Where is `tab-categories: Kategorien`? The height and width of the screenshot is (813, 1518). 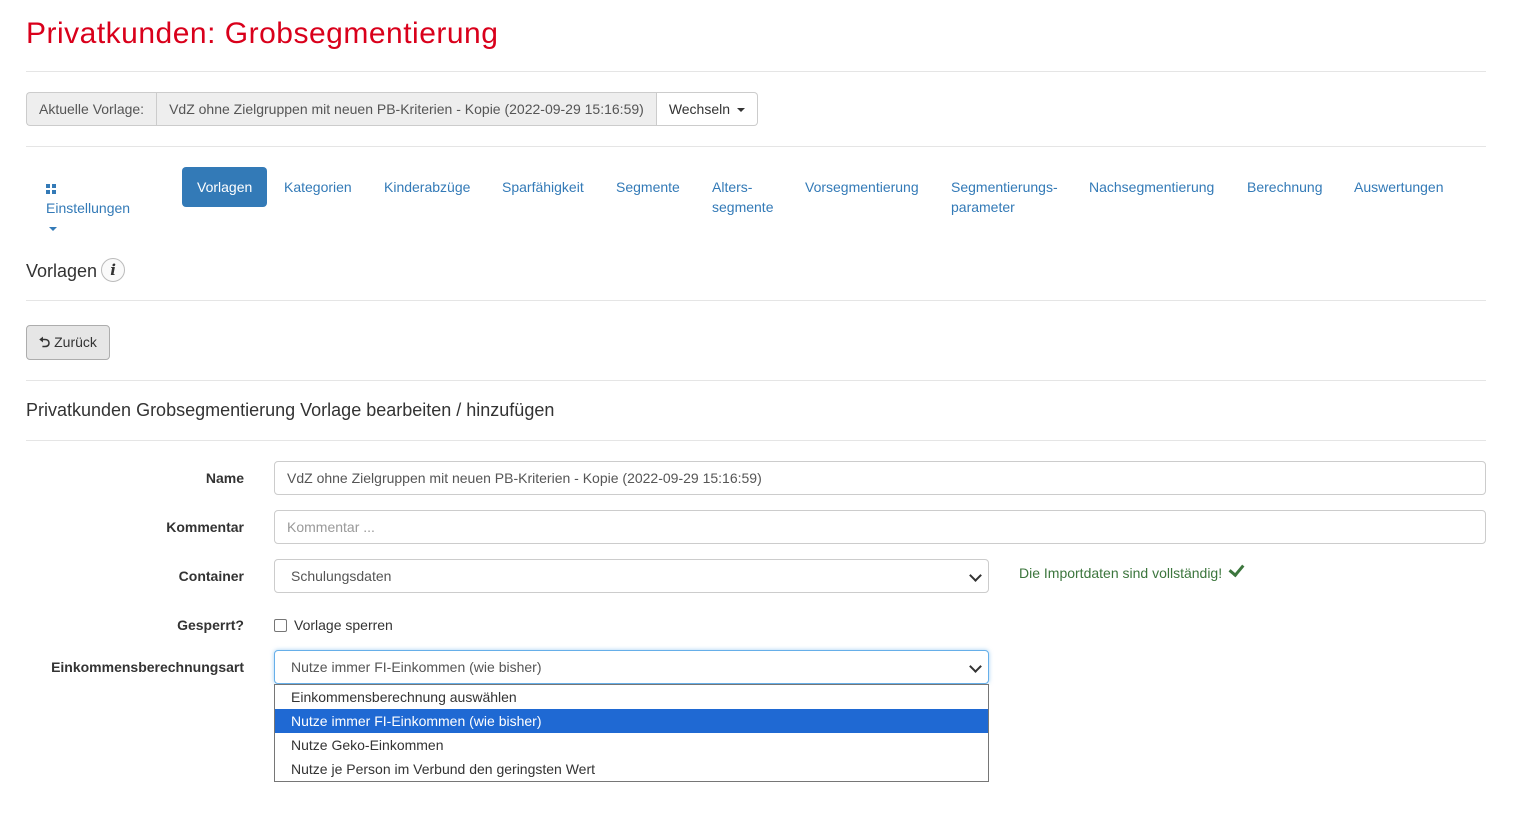 tab-categories: Kategorien is located at coordinates (318, 187).